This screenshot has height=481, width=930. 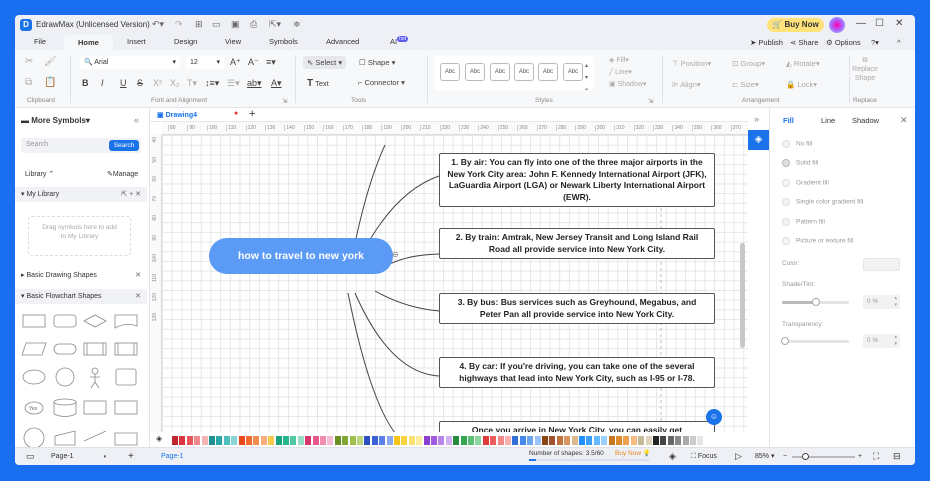 I want to click on lock-button: 🔒 Lock▾, so click(x=801, y=84).